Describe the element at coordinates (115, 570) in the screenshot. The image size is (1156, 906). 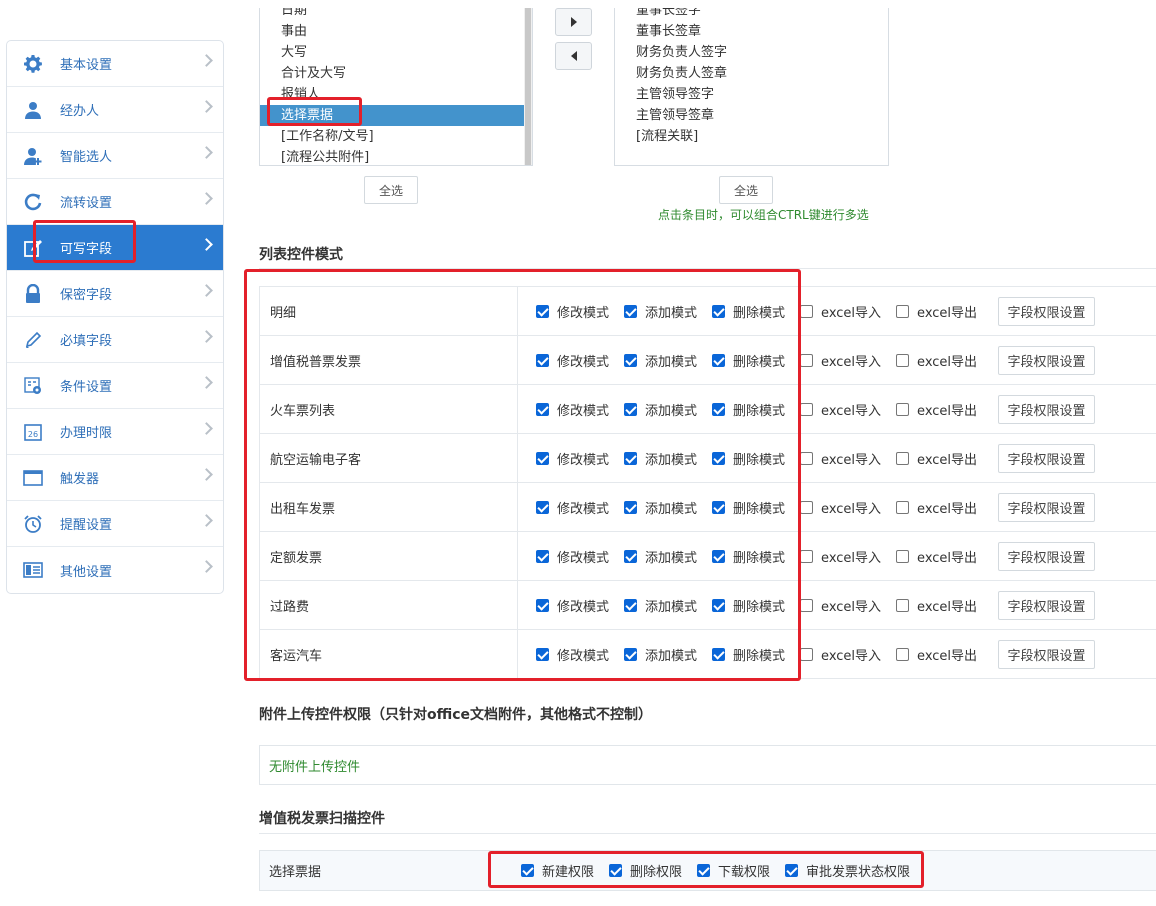
I see `sidebar-item-other-settings: 其他设置` at that location.